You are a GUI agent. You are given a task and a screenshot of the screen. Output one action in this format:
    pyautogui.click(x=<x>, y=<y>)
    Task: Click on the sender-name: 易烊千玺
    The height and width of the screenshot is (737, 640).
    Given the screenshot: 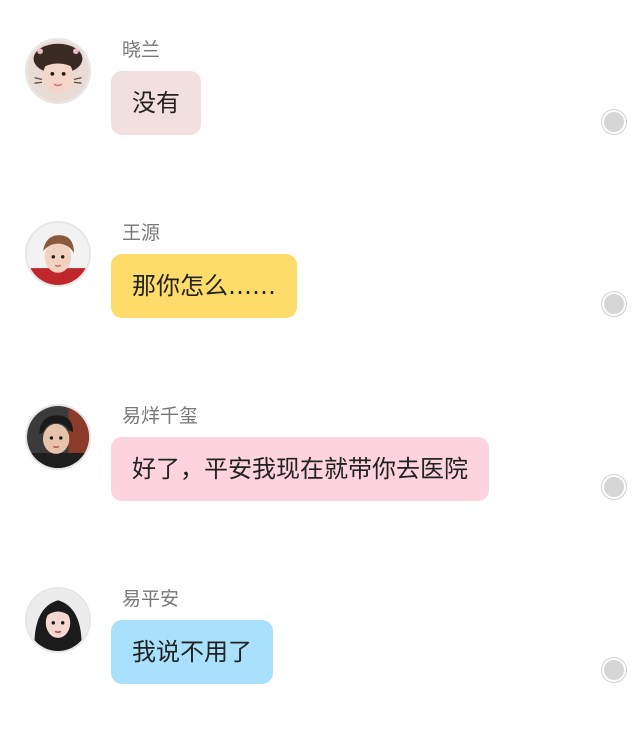 What is the action you would take?
    pyautogui.click(x=160, y=416)
    